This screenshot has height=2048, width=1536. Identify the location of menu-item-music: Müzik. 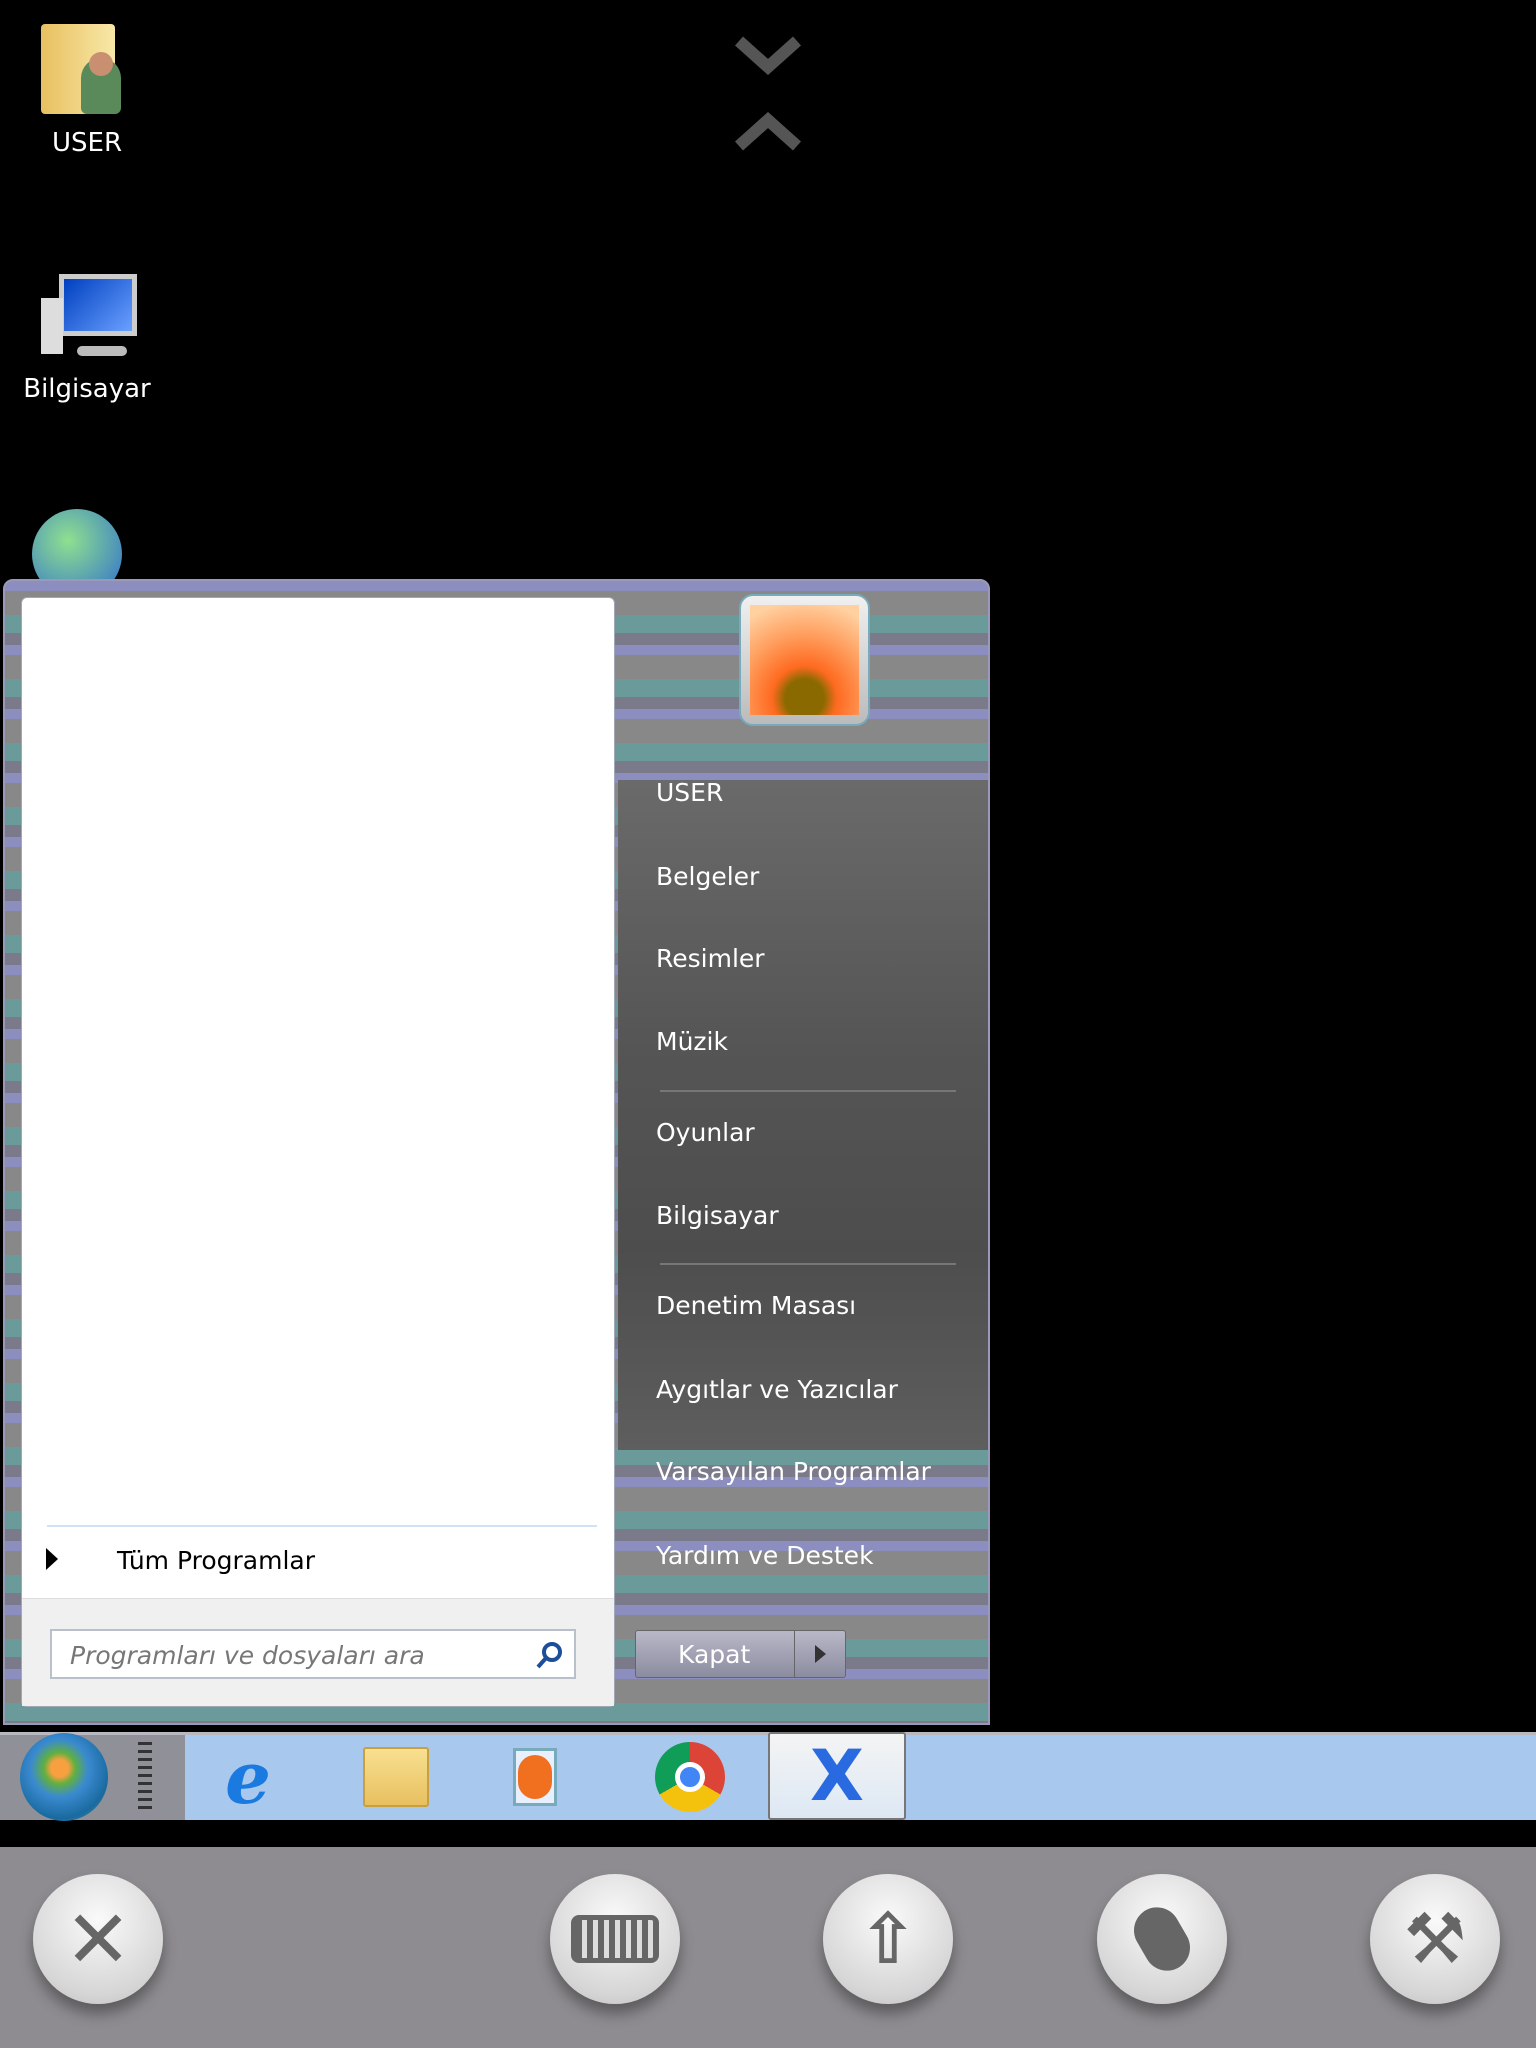
(692, 1041).